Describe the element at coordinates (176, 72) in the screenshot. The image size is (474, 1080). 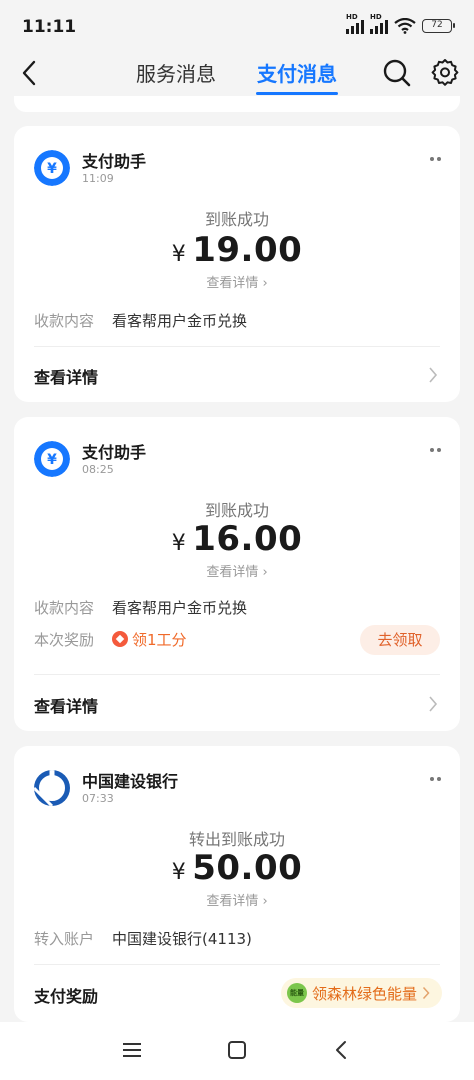
I see `tab-service-messages: 服务消息` at that location.